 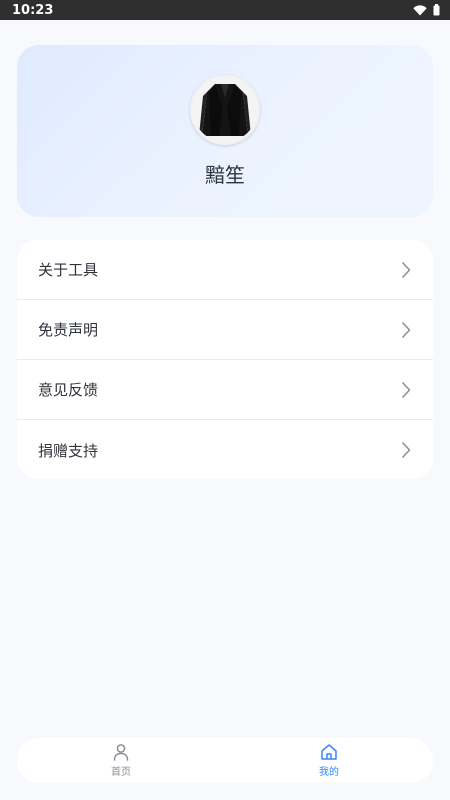 I want to click on bottom-tab-bar: 首页 我的, so click(x=225, y=760).